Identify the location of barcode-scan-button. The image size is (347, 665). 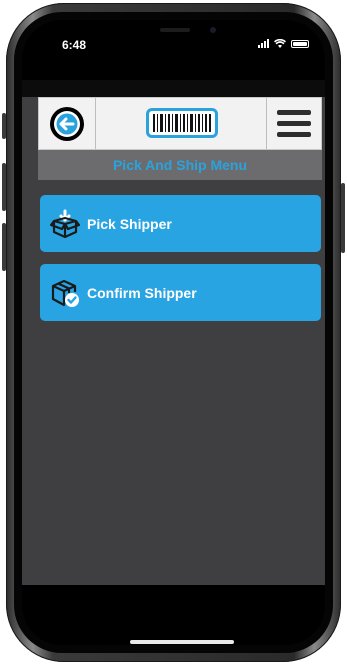
(182, 123).